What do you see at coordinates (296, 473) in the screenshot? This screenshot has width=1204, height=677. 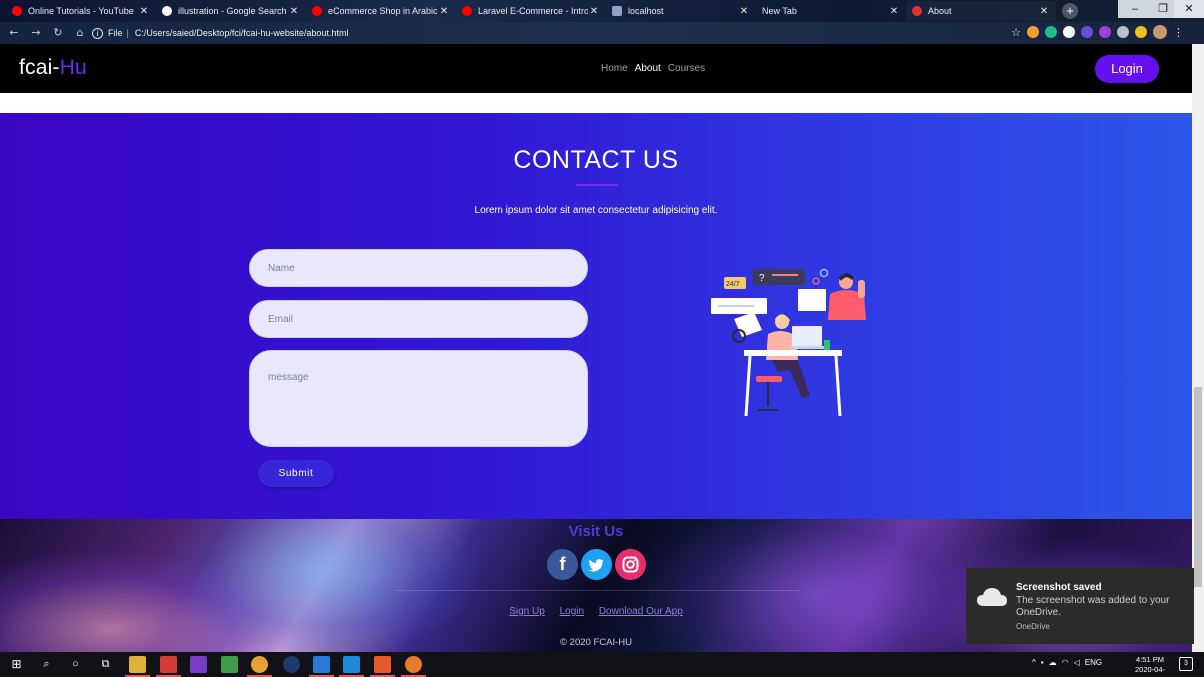 I see `submit-button: Submit` at bounding box center [296, 473].